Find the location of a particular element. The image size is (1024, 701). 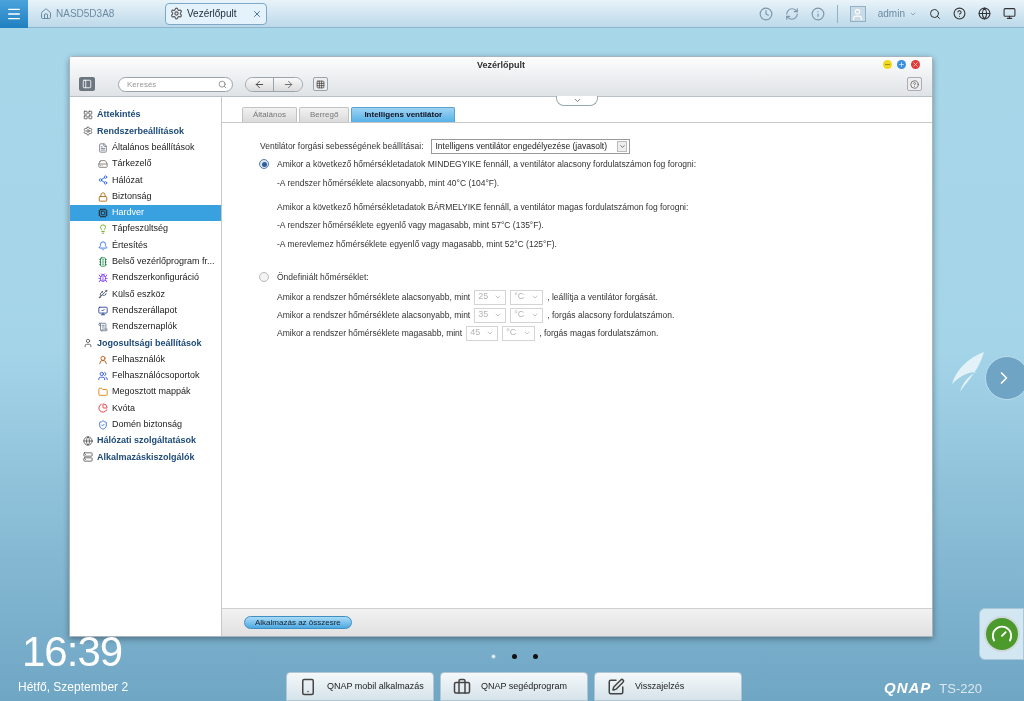

sidebar-group: Rendszerbeállítások is located at coordinates (145, 131).